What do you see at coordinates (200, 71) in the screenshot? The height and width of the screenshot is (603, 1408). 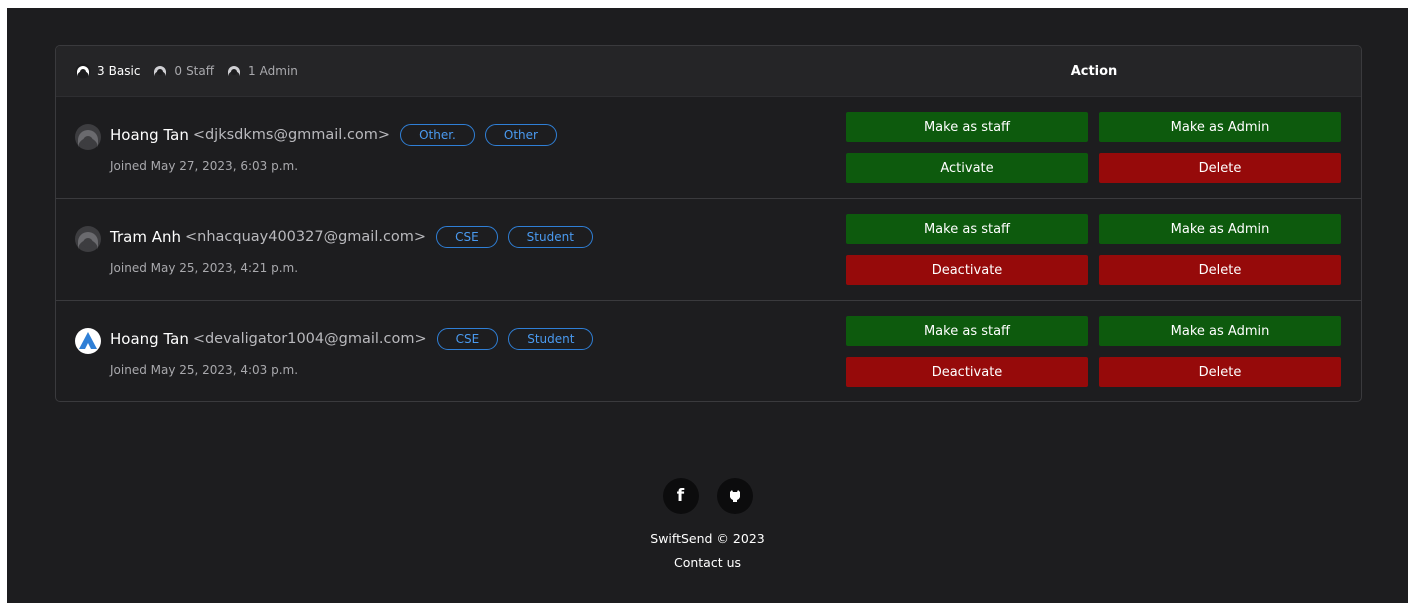 I see `staff-count-label: Staff` at bounding box center [200, 71].